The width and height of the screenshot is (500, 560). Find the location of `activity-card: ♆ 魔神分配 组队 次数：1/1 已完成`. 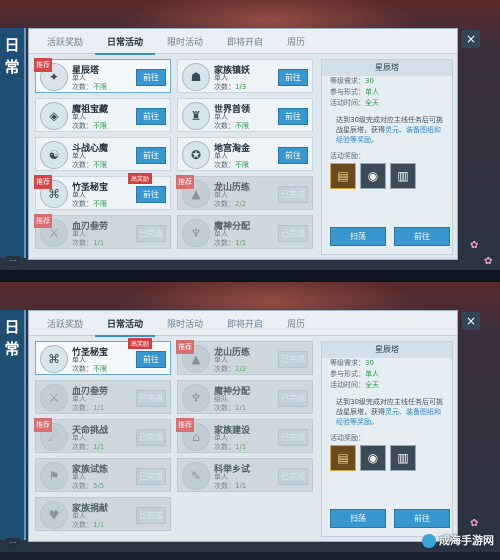

activity-card: ♆ 魔神分配 组队 次数：1/1 已完成 is located at coordinates (245, 397).